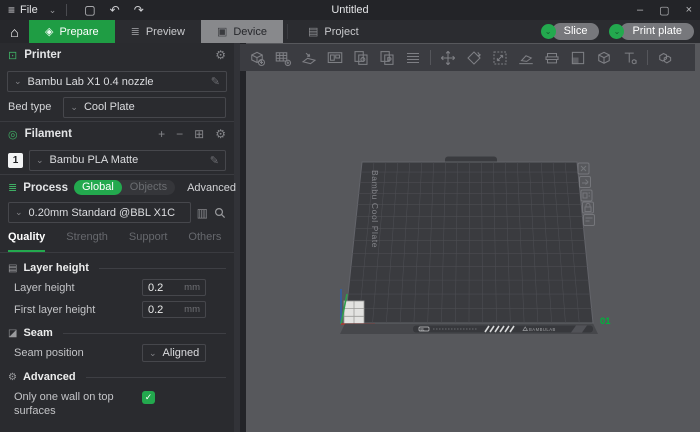 This screenshot has width=700, height=432. Describe the element at coordinates (148, 241) in the screenshot. I see `tab-support: Support` at that location.